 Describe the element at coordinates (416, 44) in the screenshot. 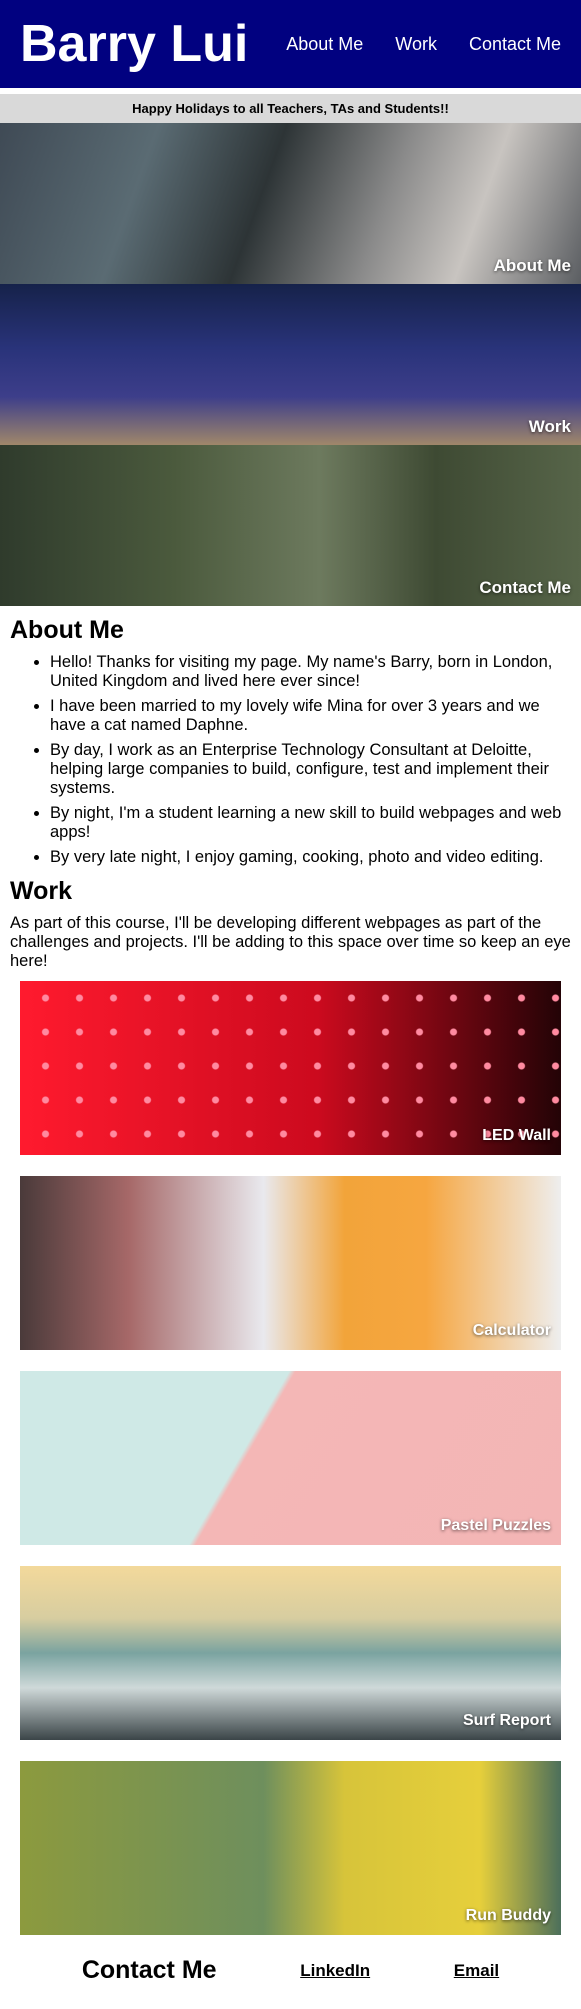

I see `nav-work: Work` at that location.